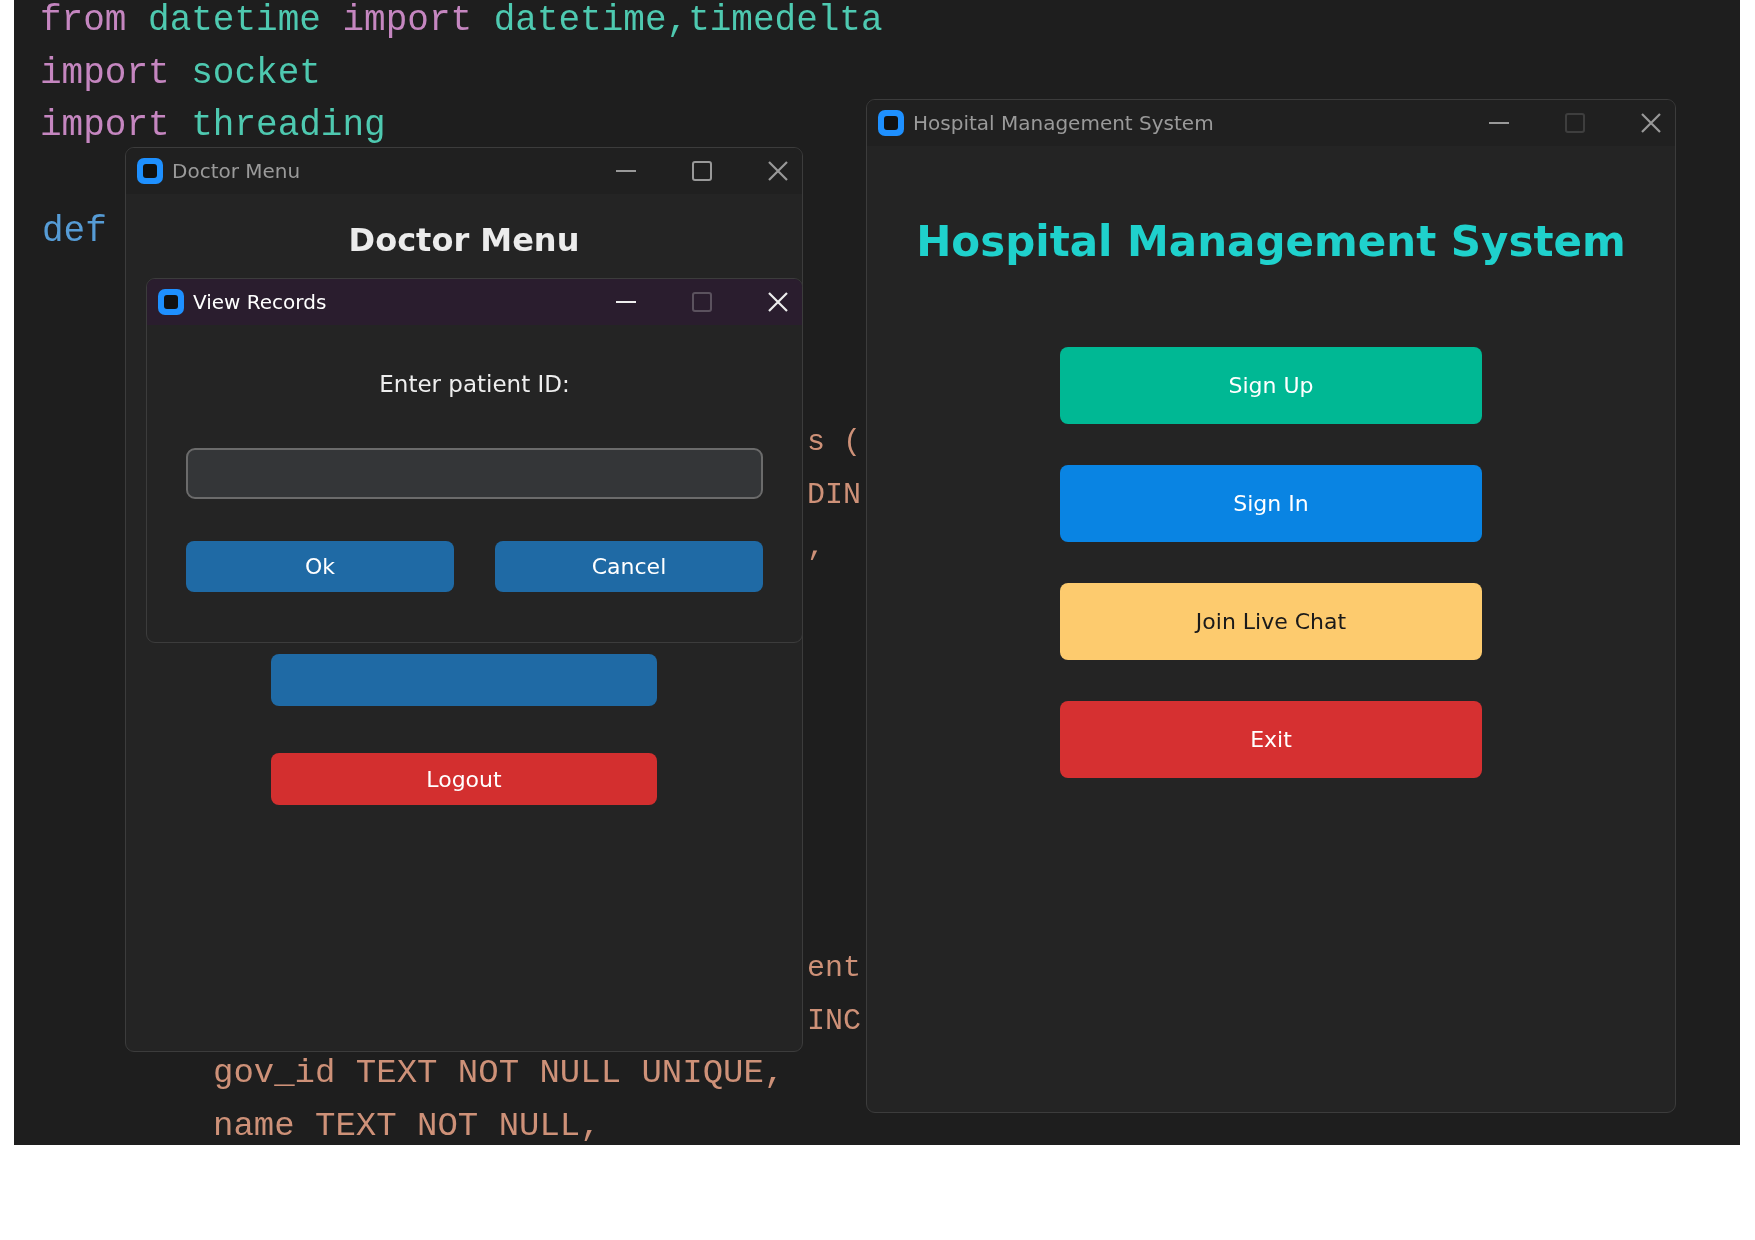  Describe the element at coordinates (499, 1073) in the screenshot. I see `code-line: gov_id TEXT NOT NULL UNIQUE,` at that location.